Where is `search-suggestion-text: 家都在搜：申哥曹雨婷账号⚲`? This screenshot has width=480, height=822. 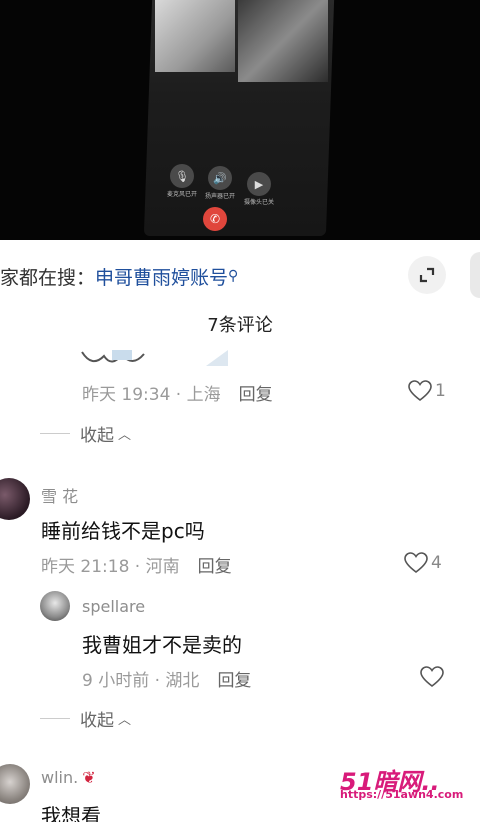
search-suggestion-text: 家都在搜：申哥曹雨婷账号⚲ is located at coordinates (119, 276).